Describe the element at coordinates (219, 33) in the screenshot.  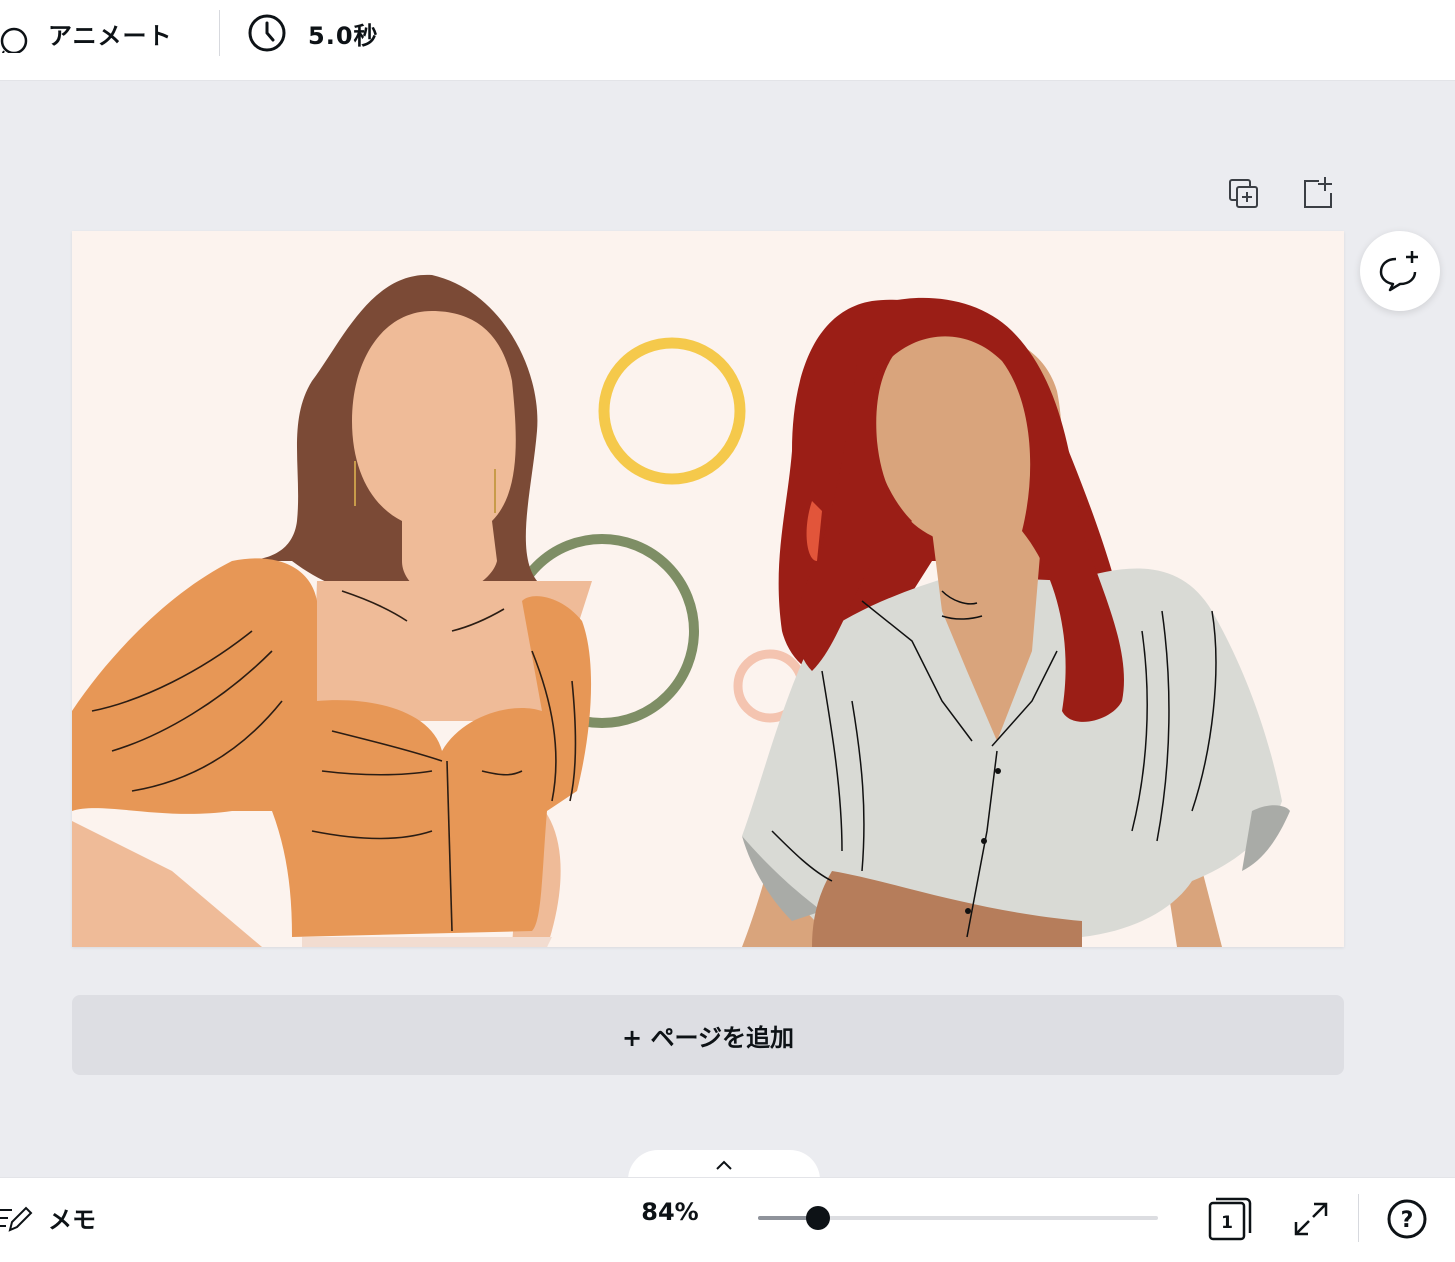
I see `toolbar-divider` at that location.